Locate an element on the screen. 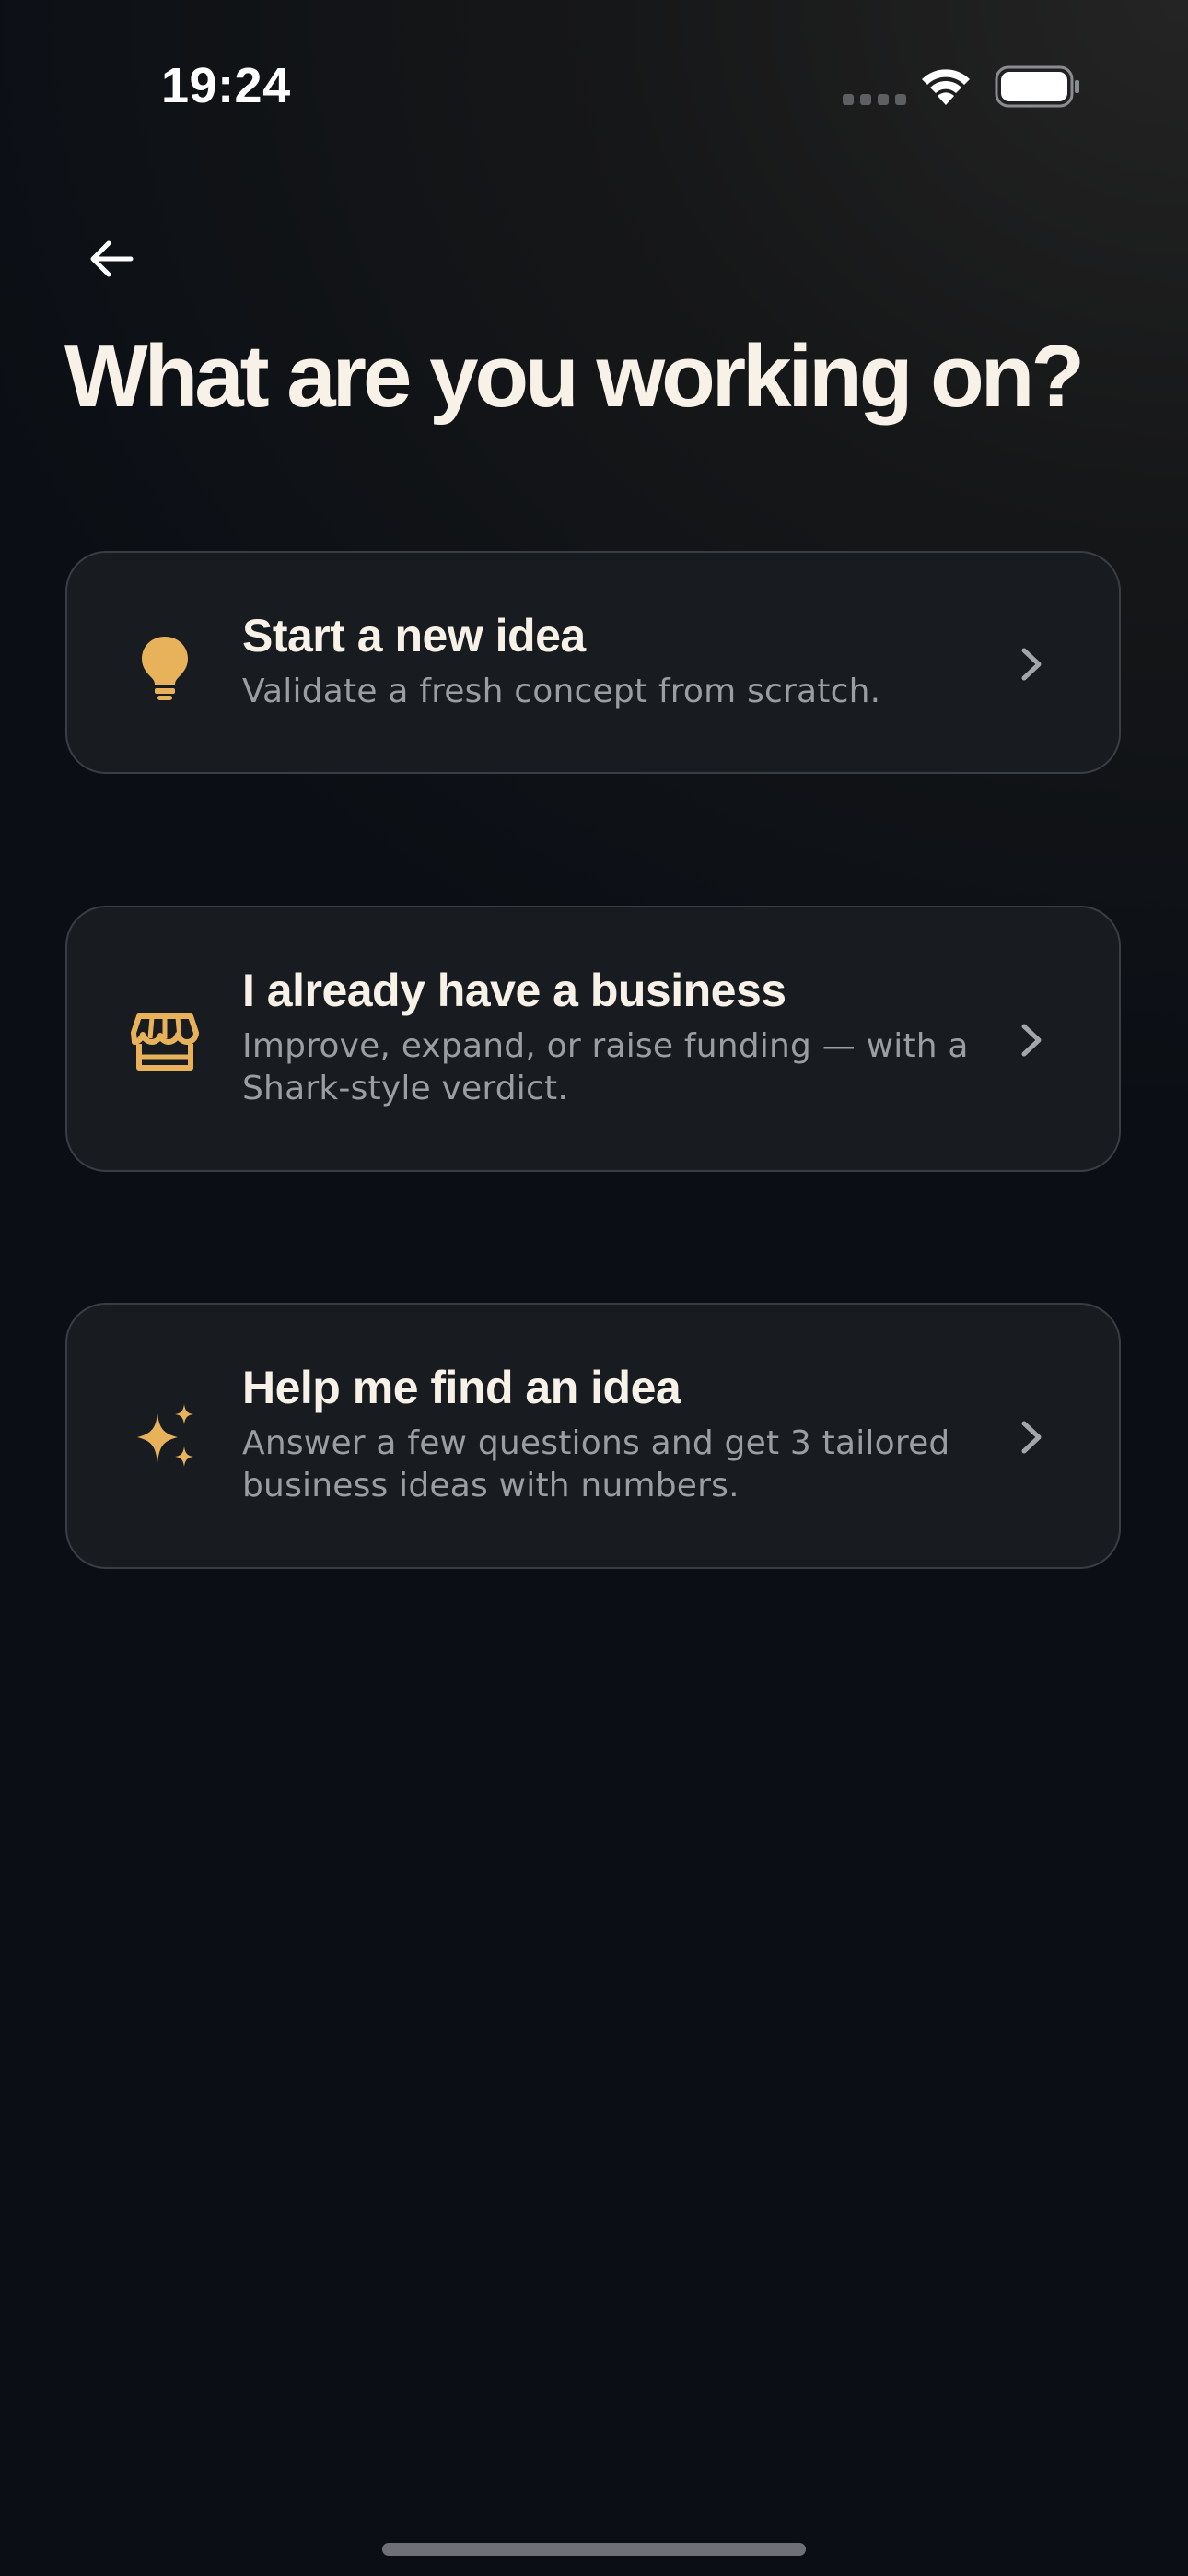  status-time: 19:24 is located at coordinates (226, 85).